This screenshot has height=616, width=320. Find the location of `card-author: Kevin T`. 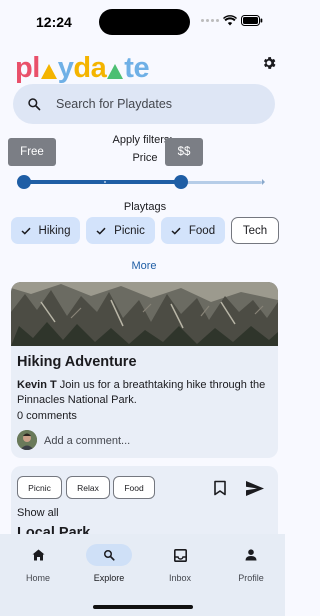

card-author: Kevin T is located at coordinates (37, 385).